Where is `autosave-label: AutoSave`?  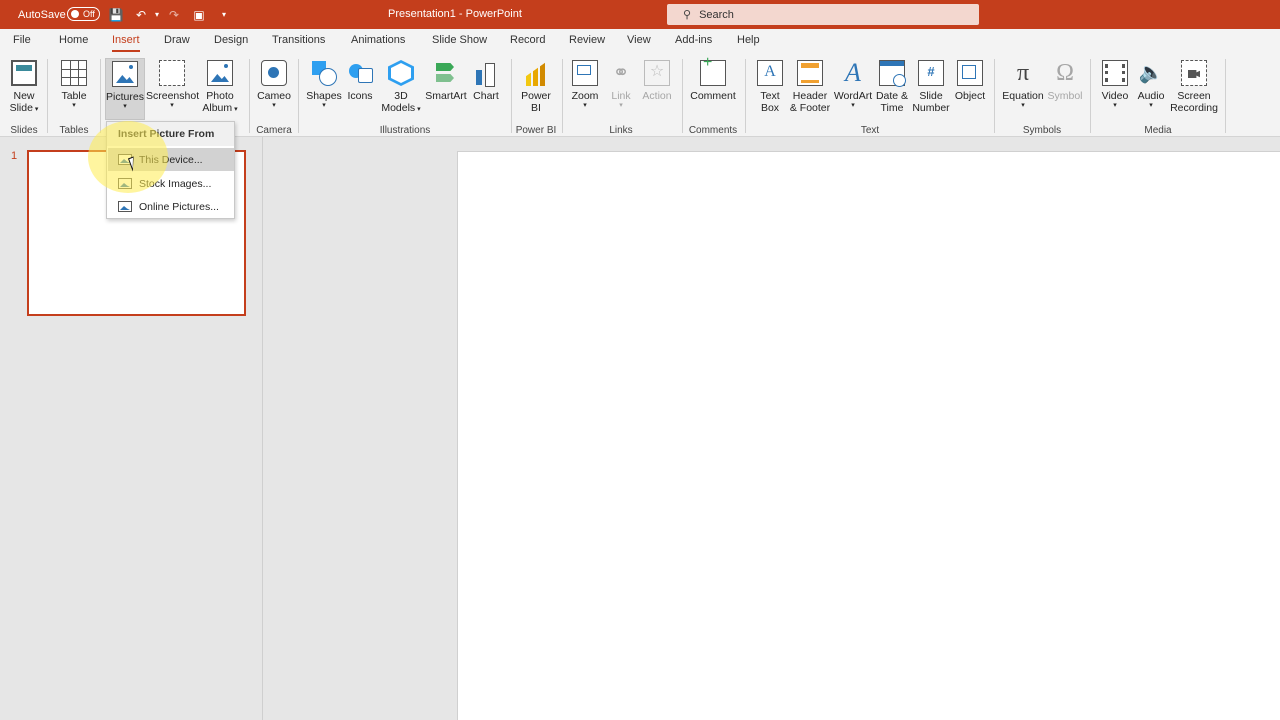
autosave-label: AutoSave is located at coordinates (42, 14).